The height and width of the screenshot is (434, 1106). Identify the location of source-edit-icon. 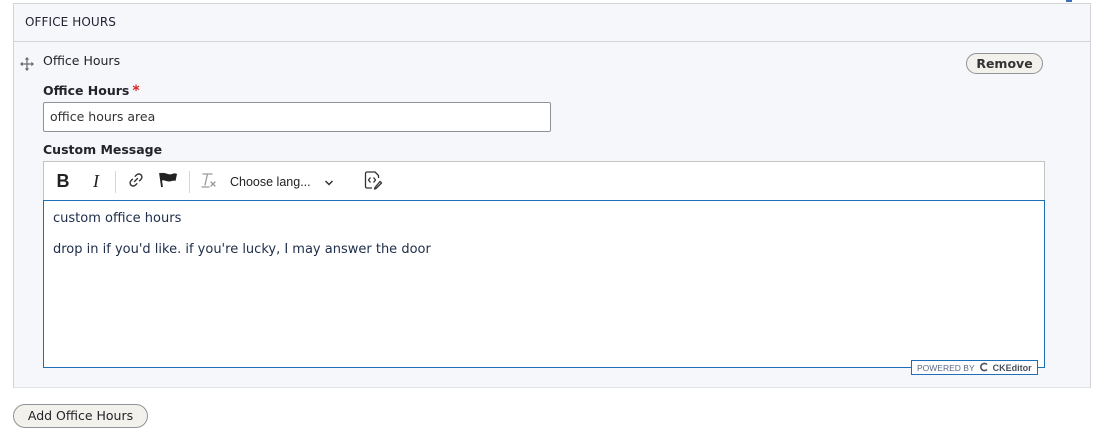
(373, 182).